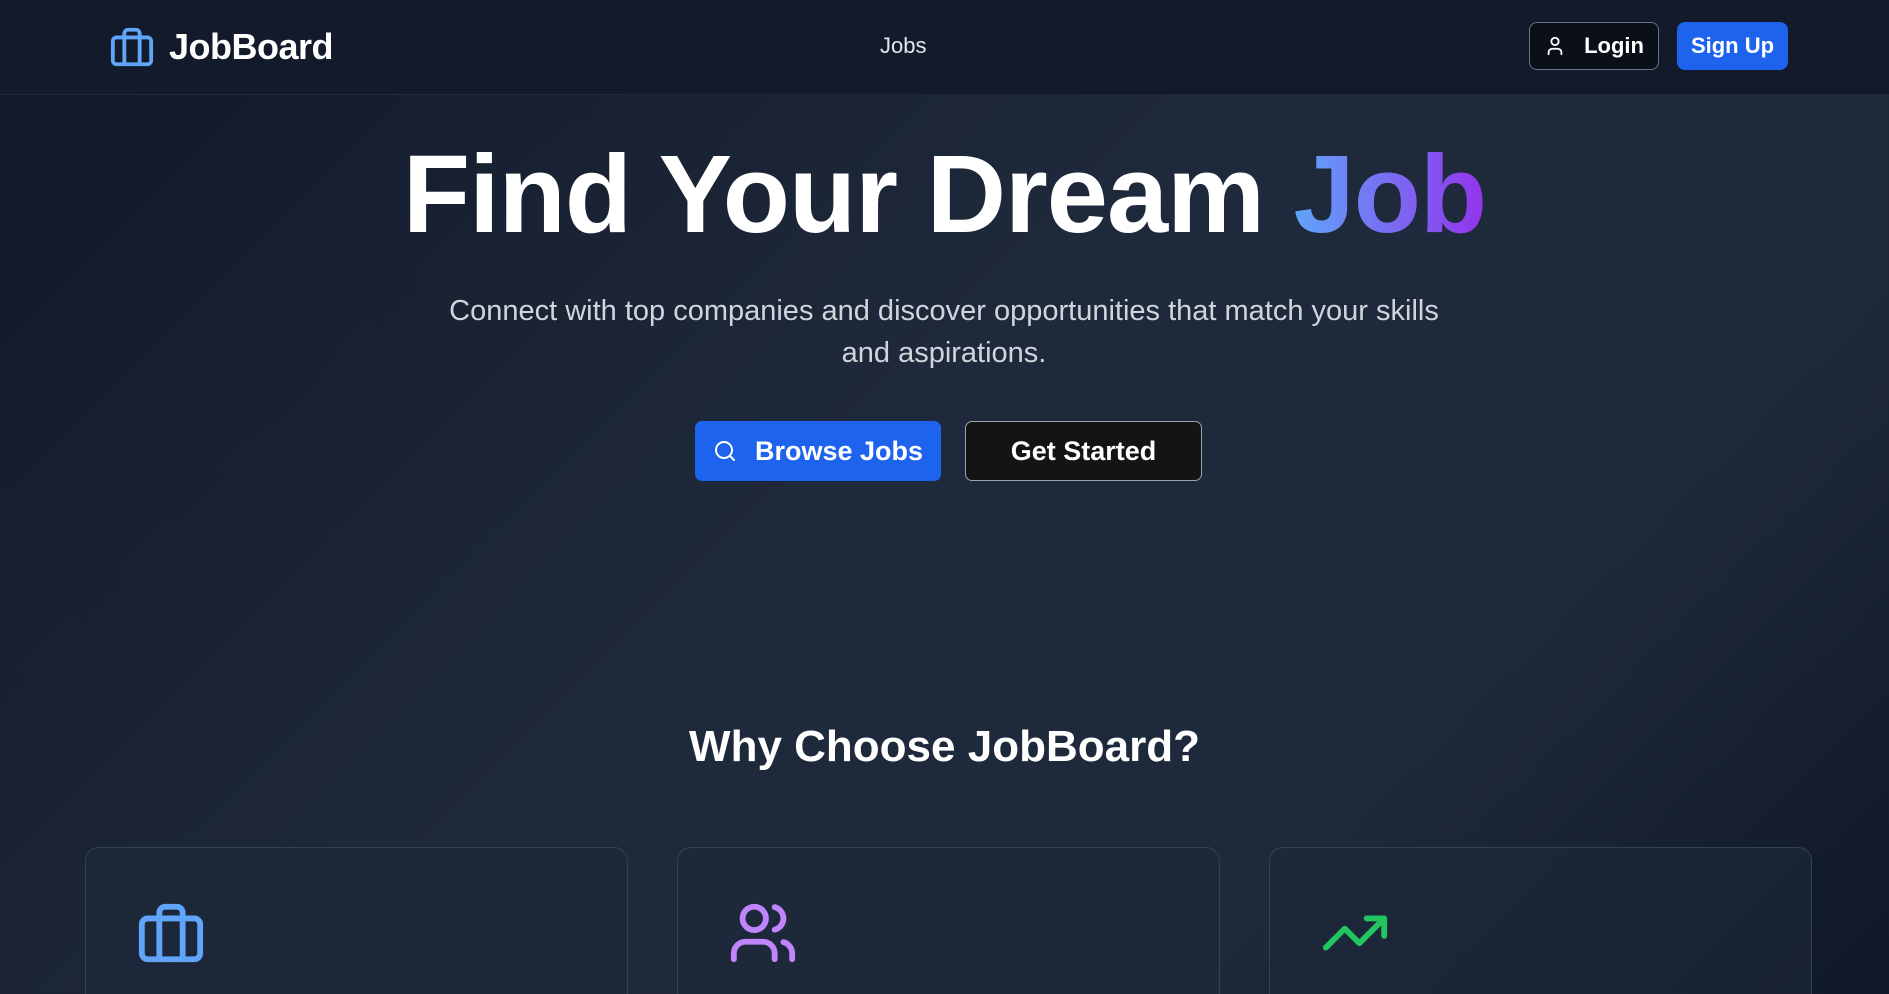 The height and width of the screenshot is (994, 1889). What do you see at coordinates (1555, 46) in the screenshot?
I see `user-icon` at bounding box center [1555, 46].